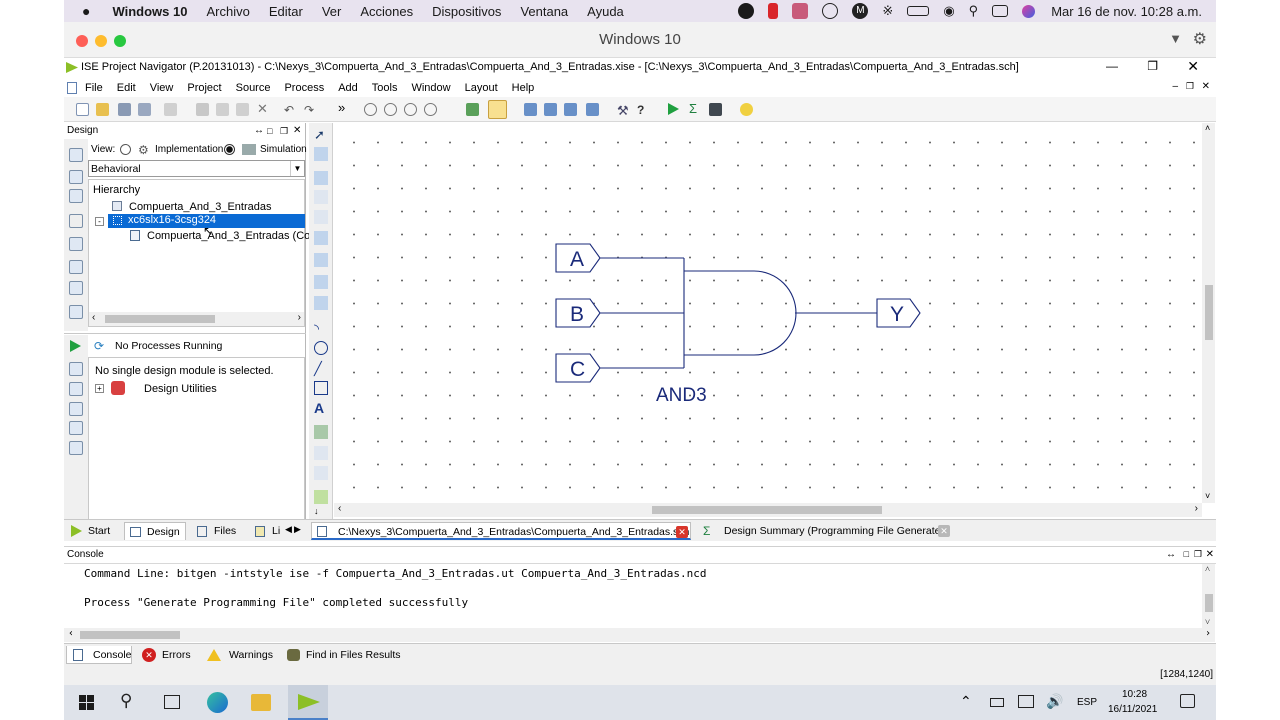 This screenshot has height=720, width=1280. I want to click on side-tool-2-icon, so click(76, 177).